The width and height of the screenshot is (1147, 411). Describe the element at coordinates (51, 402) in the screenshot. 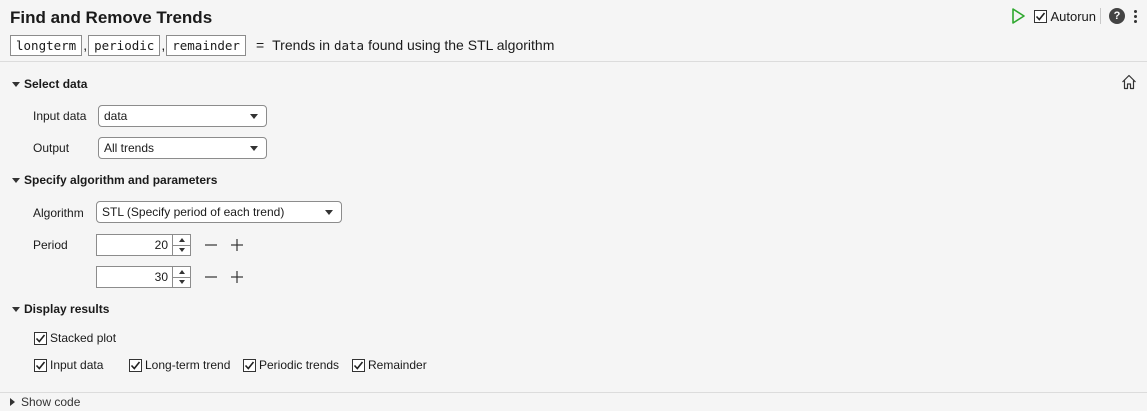

I see `show-code-label: Show code` at that location.